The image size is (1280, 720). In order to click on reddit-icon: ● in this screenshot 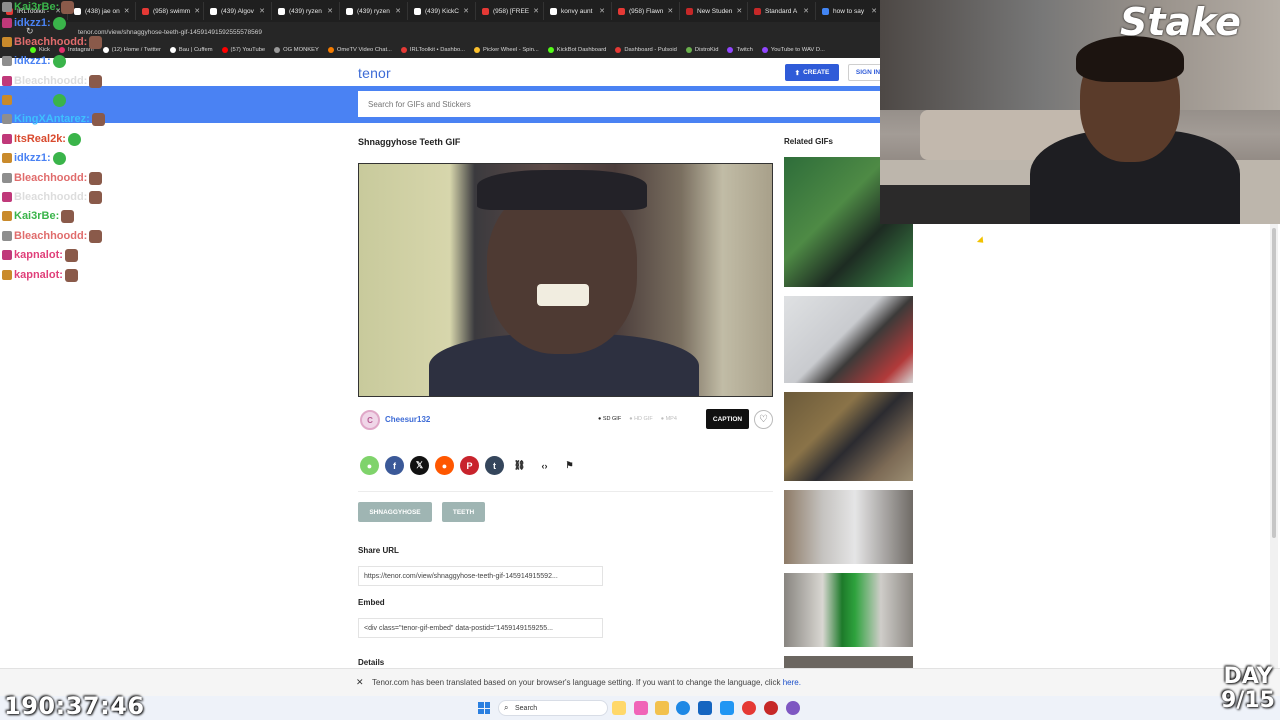, I will do `click(444, 465)`.